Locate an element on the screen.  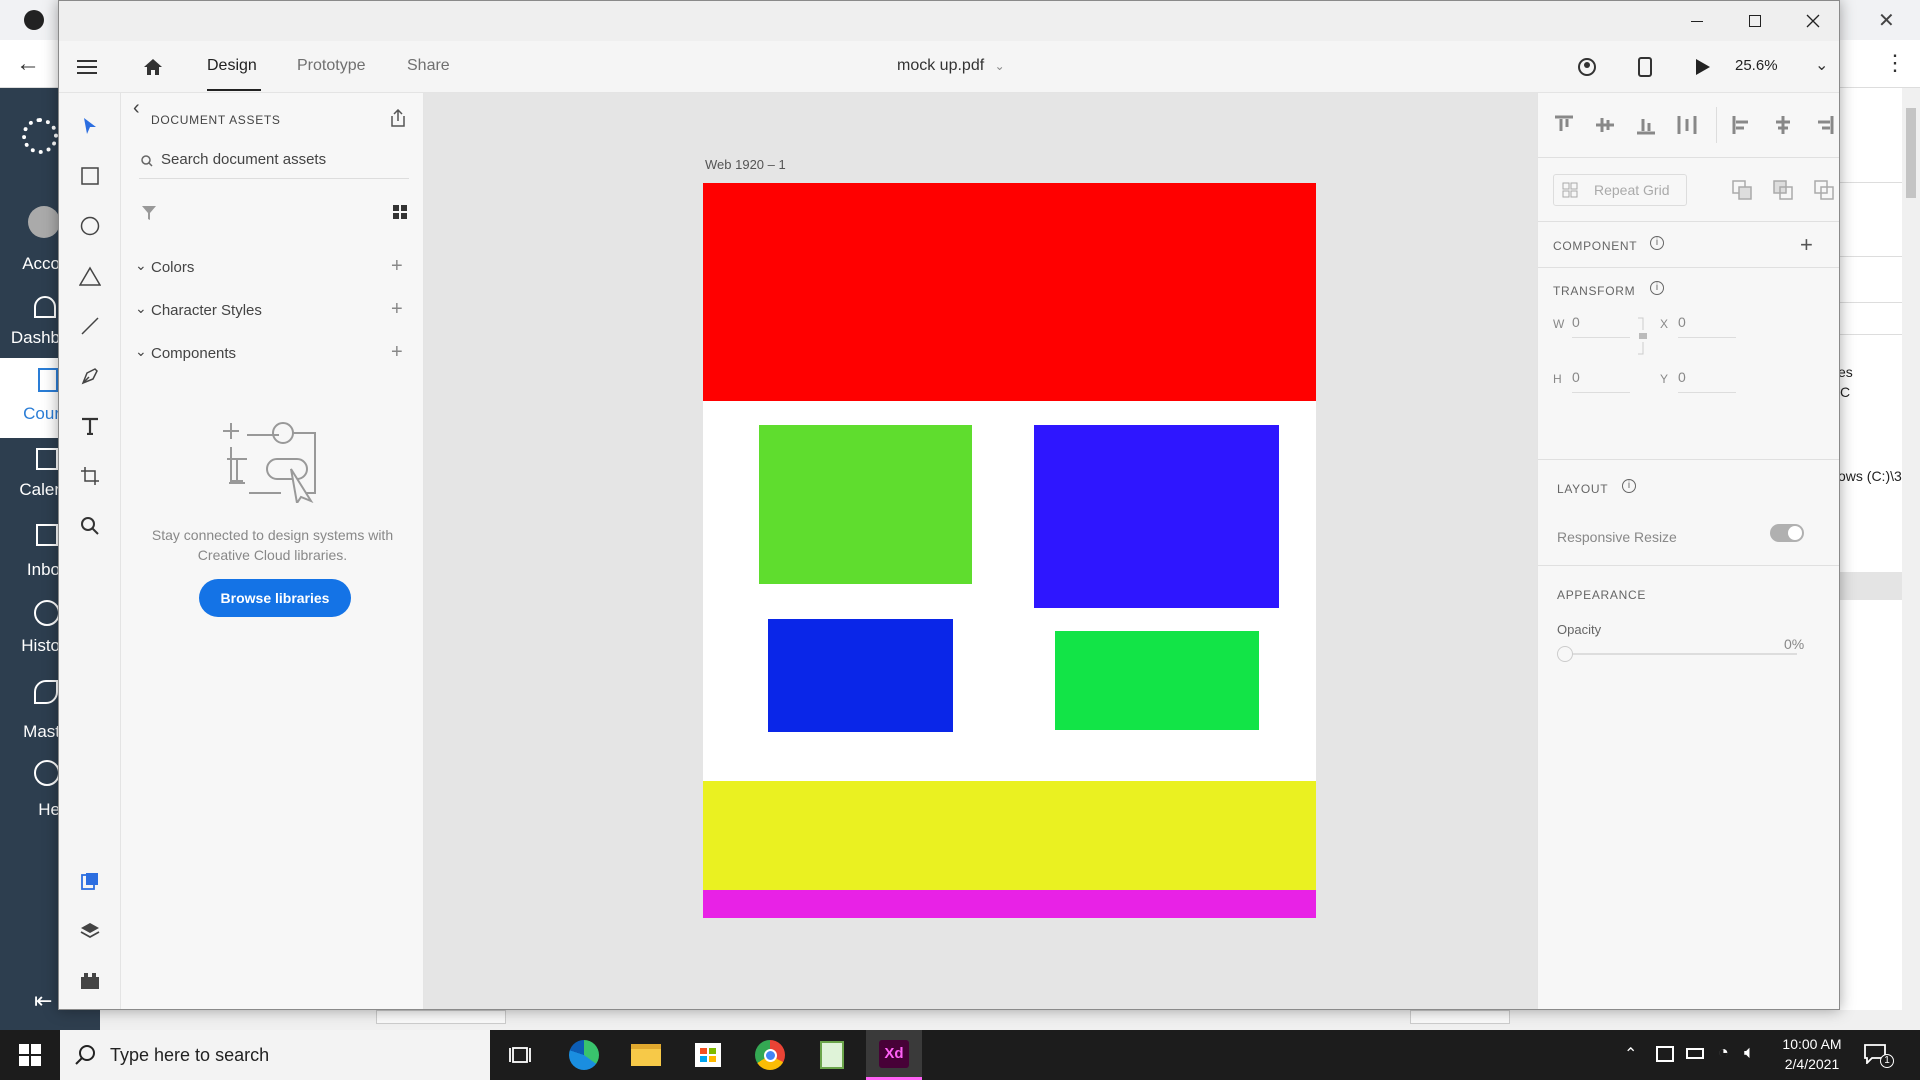
chrome-app is located at coordinates (770, 1055).